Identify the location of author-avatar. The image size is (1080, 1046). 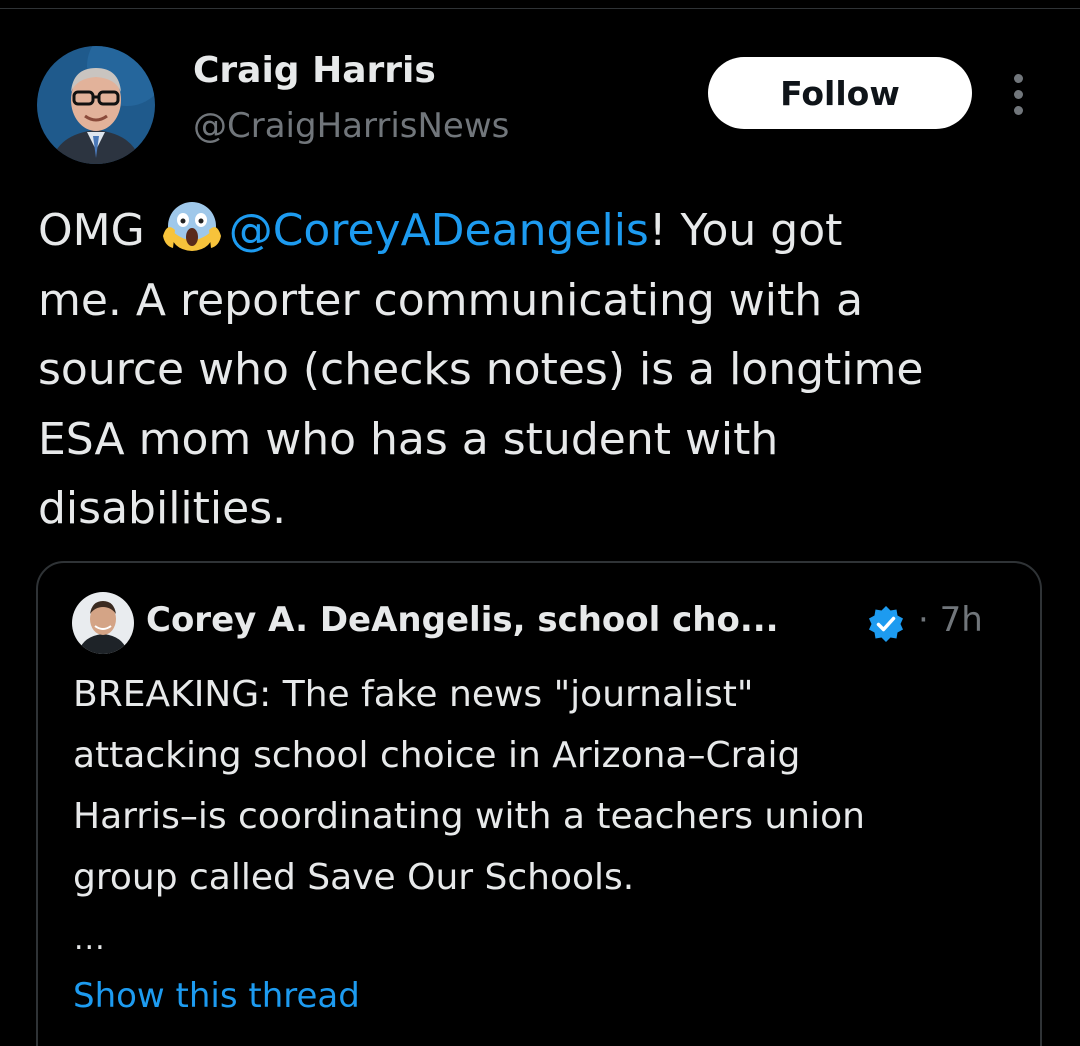
(96, 105).